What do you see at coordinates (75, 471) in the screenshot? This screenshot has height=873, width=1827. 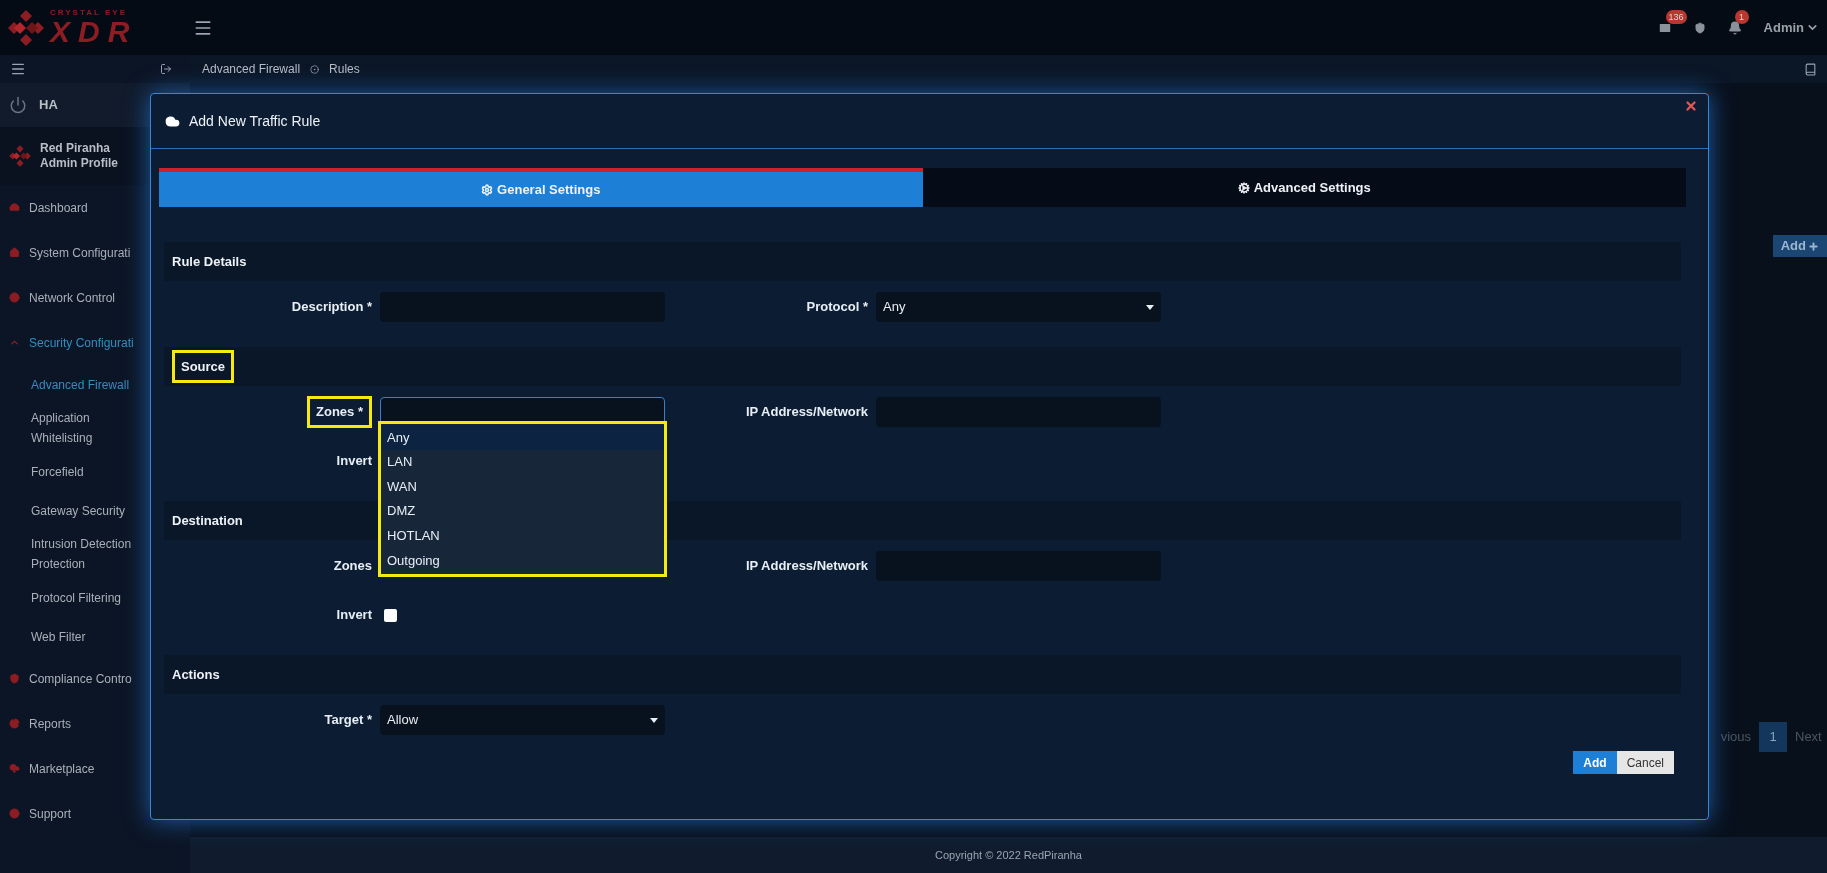 I see `sidebar-subitem: Forcefield` at bounding box center [75, 471].